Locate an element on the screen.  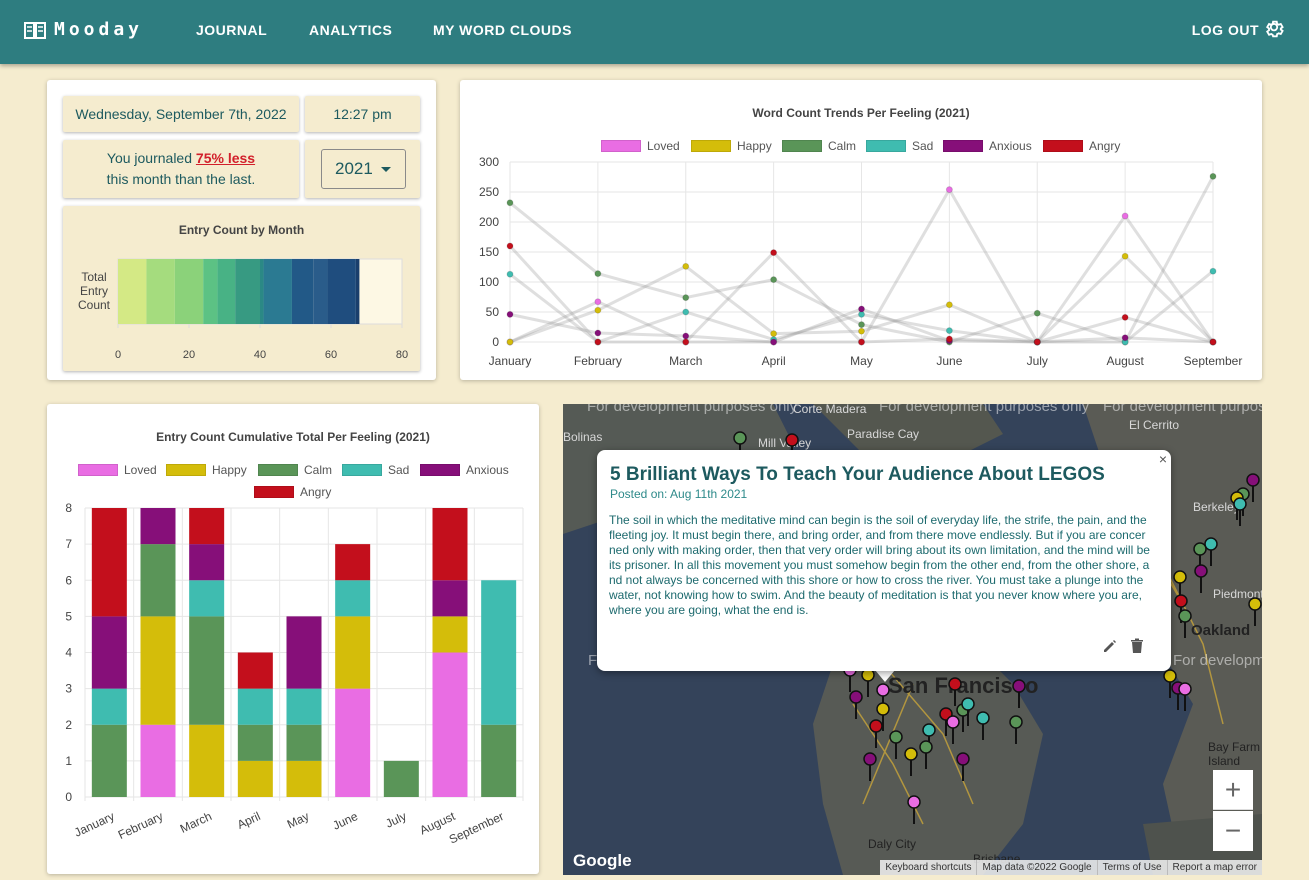
y-tick-label: 2 is located at coordinates (68, 725).